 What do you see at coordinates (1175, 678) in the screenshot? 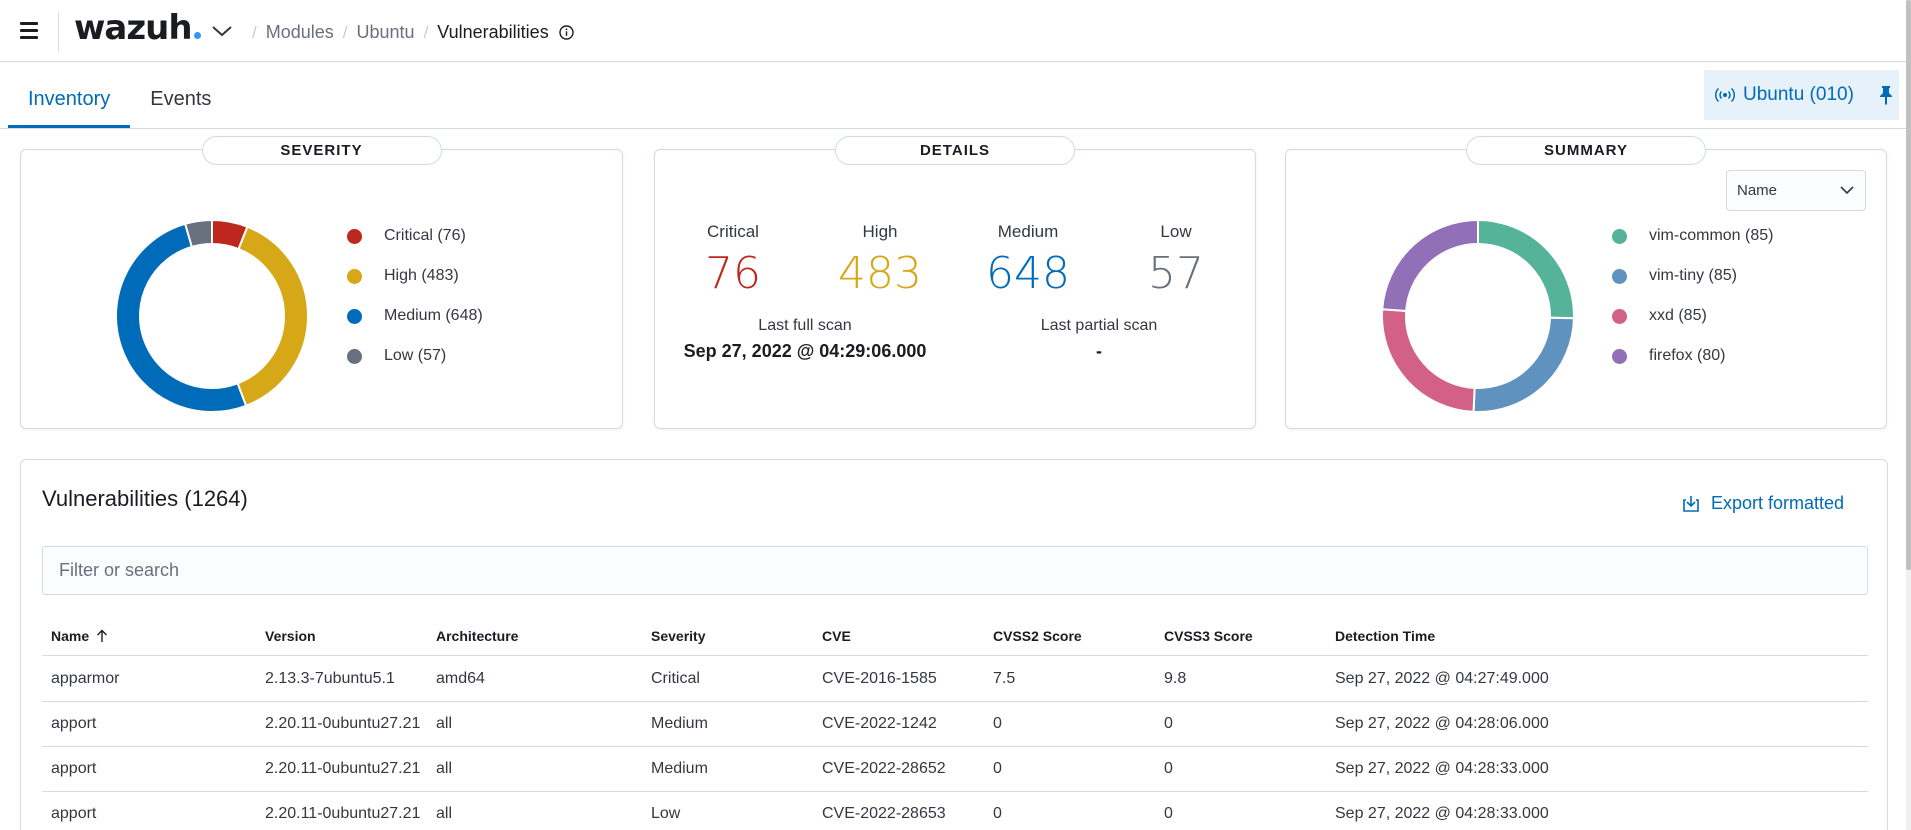
I see `cell-cvss3: 9.8` at bounding box center [1175, 678].